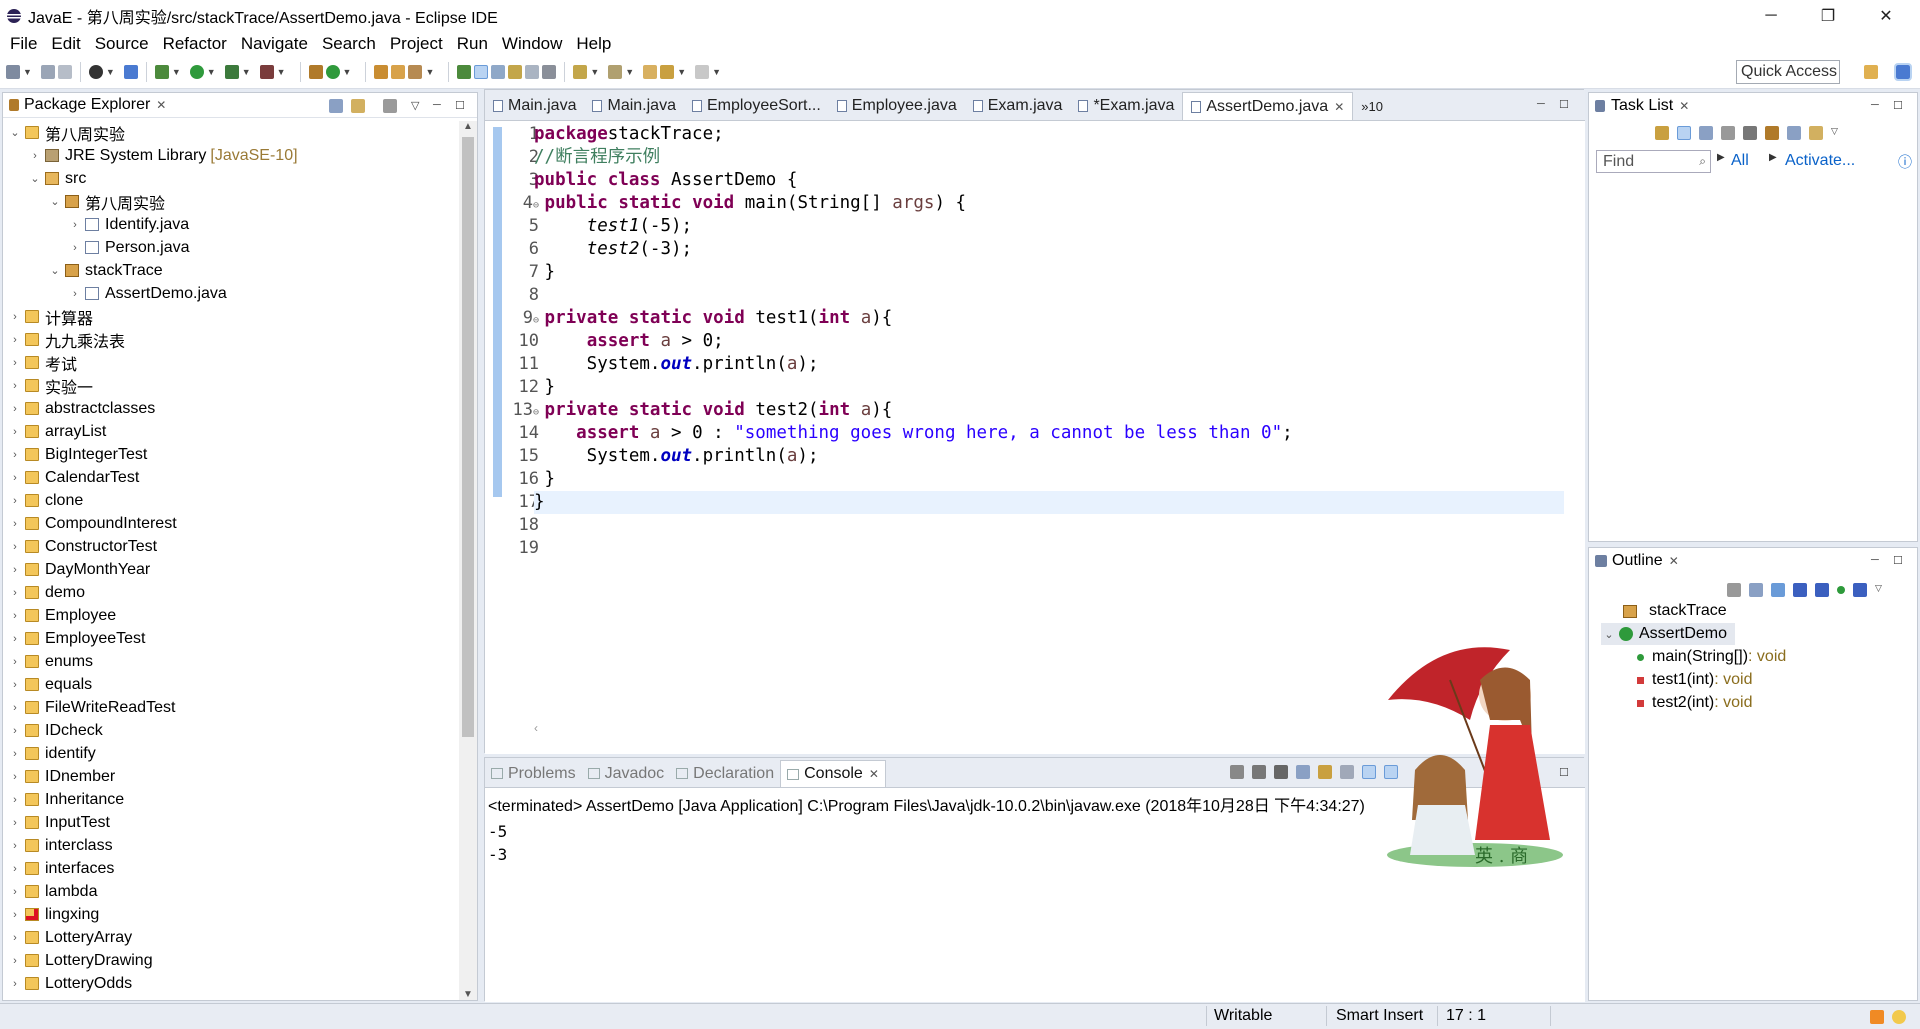  I want to click on code-line: public class AssertDemo {, so click(1049, 180).